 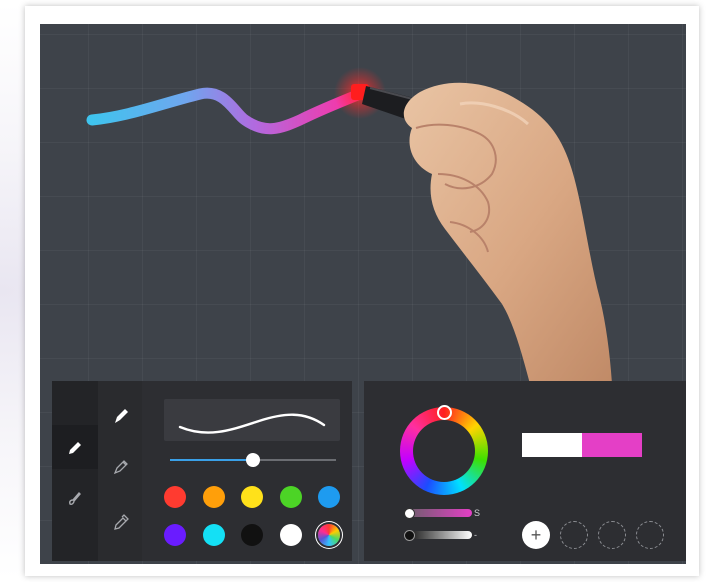 I want to click on add-color-button: +, so click(x=536, y=535).